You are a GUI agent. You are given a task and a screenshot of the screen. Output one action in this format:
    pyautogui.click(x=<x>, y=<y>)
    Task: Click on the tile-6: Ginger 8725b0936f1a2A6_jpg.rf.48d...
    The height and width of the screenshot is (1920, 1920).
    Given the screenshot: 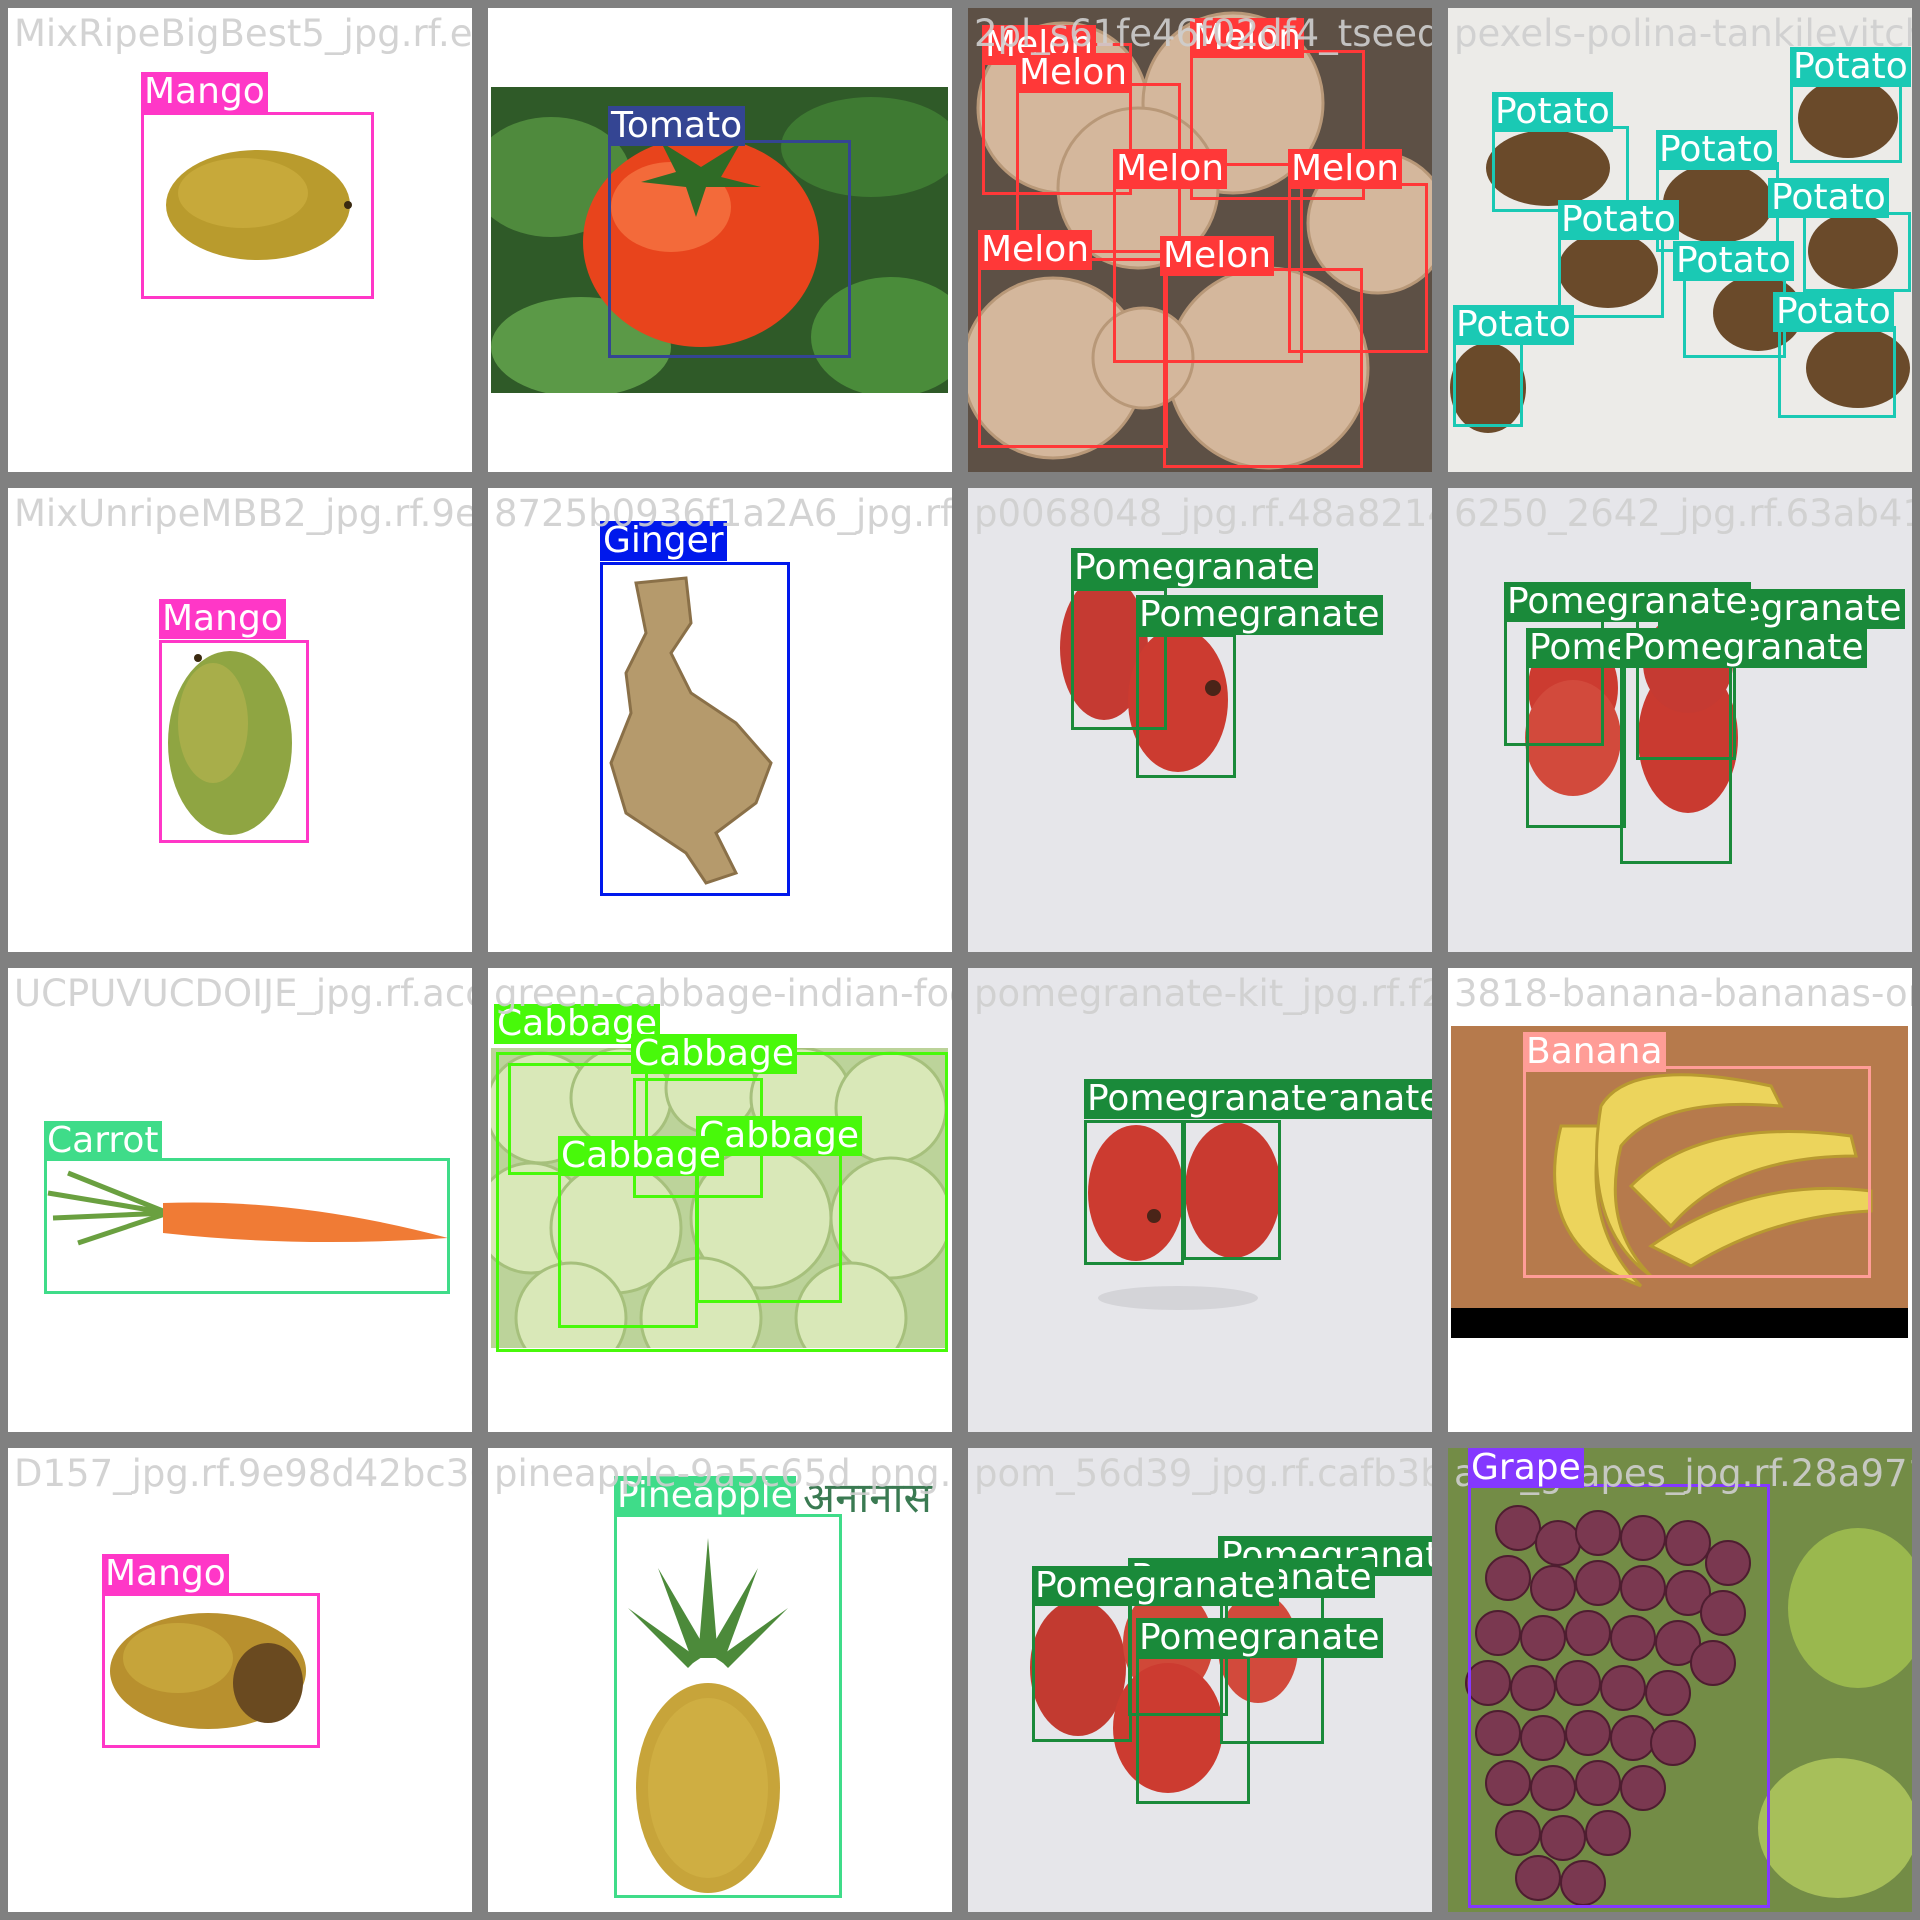 What is the action you would take?
    pyautogui.click(x=720, y=720)
    